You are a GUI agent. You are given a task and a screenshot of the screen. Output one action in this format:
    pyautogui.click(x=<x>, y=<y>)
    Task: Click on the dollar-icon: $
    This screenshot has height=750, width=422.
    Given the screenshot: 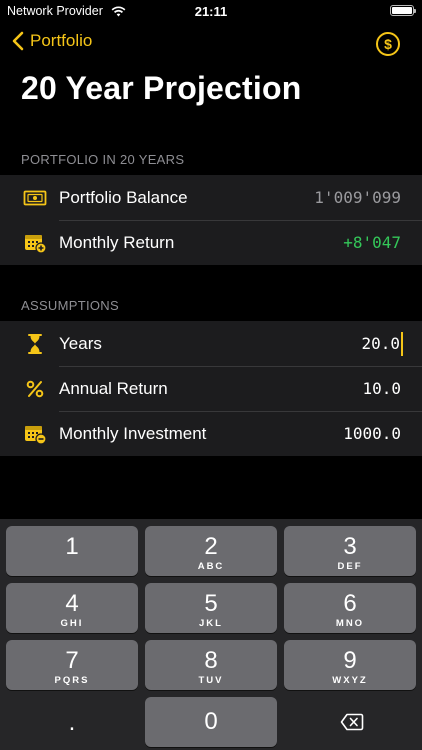 What is the action you would take?
    pyautogui.click(x=388, y=44)
    